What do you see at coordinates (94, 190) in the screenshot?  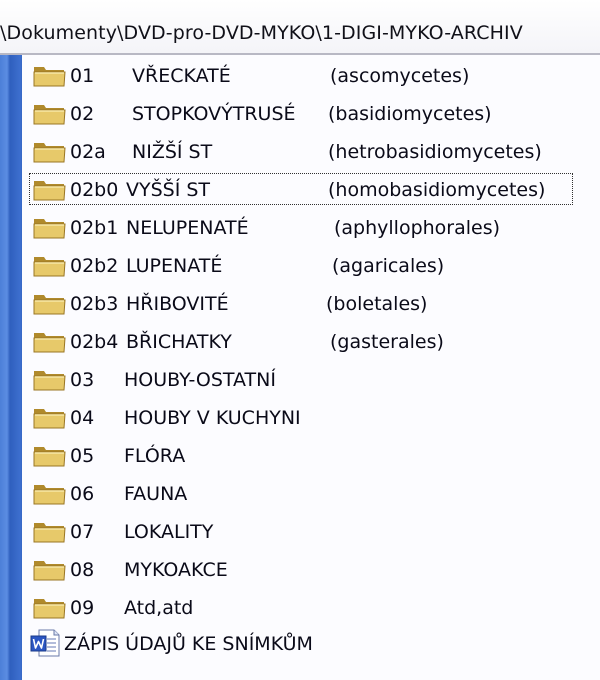 I see `folder-code: 02b0` at bounding box center [94, 190].